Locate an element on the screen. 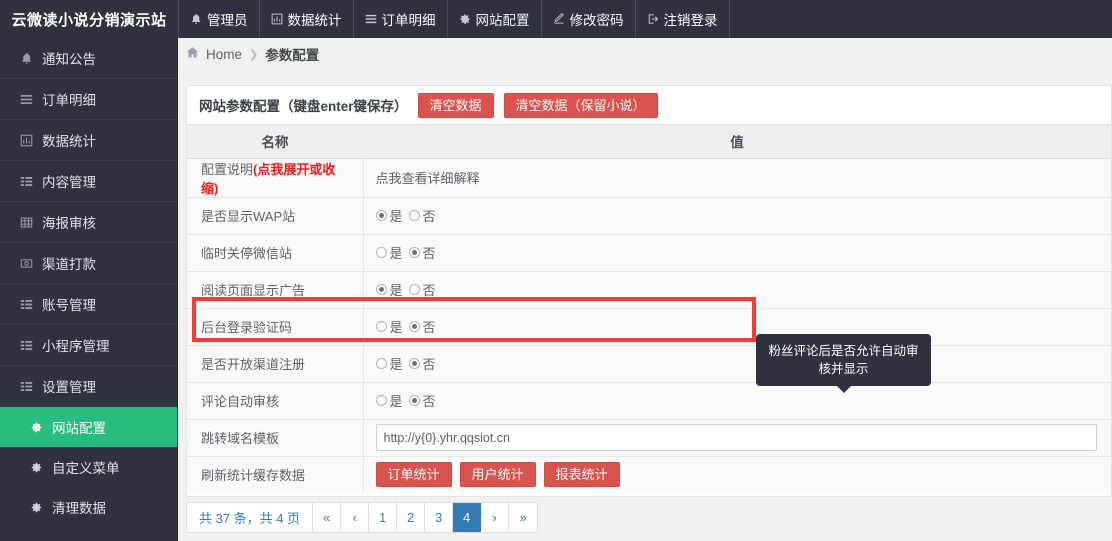 This screenshot has width=1112, height=541. refresh-stat-button-2: 报表统计 is located at coordinates (581, 475).